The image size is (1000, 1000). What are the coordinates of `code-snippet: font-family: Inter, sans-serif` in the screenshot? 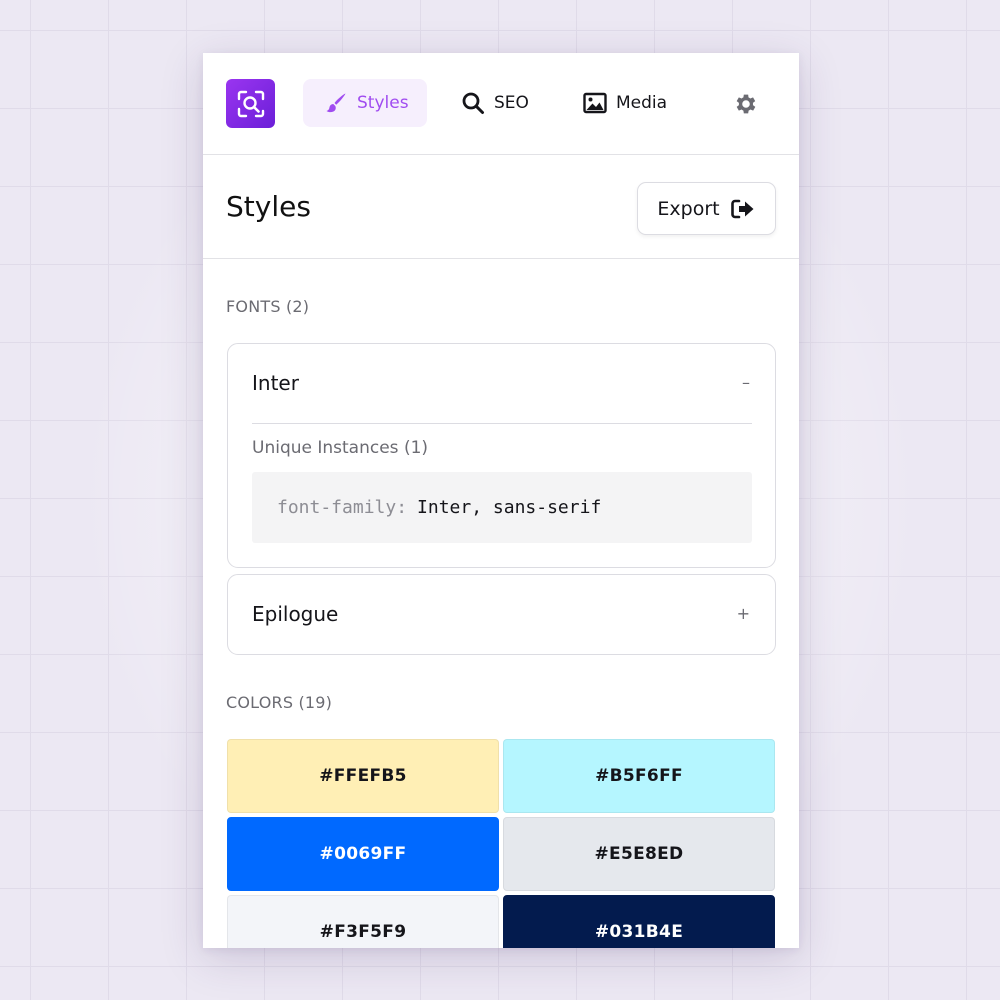 It's located at (502, 507).